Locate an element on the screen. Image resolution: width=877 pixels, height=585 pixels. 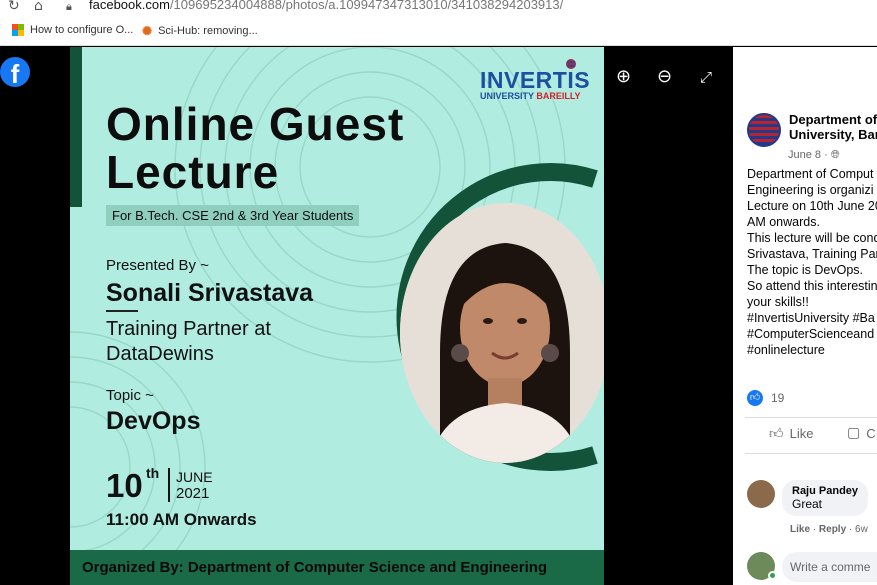
name-underline is located at coordinates (122, 311).